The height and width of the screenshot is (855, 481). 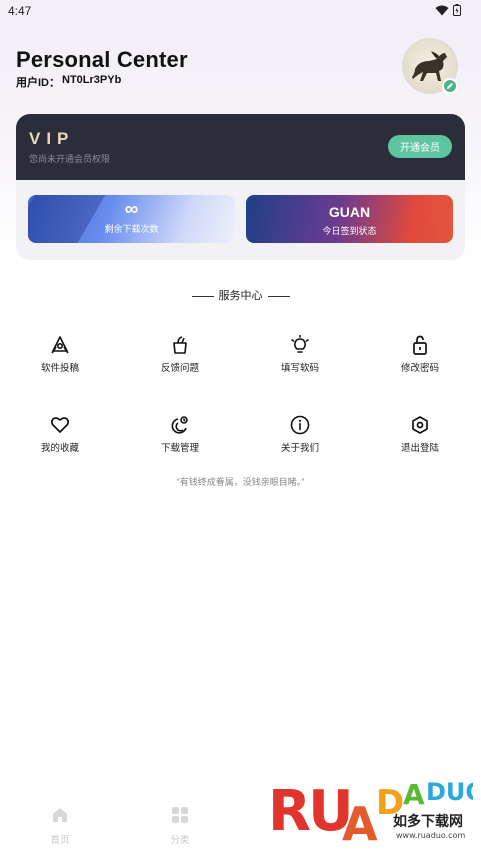 I want to click on service-about-us: 关于我们, so click(x=300, y=443).